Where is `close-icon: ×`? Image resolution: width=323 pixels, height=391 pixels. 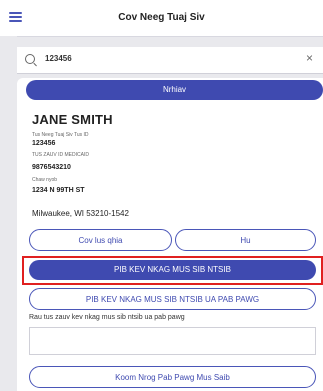 close-icon: × is located at coordinates (309, 58).